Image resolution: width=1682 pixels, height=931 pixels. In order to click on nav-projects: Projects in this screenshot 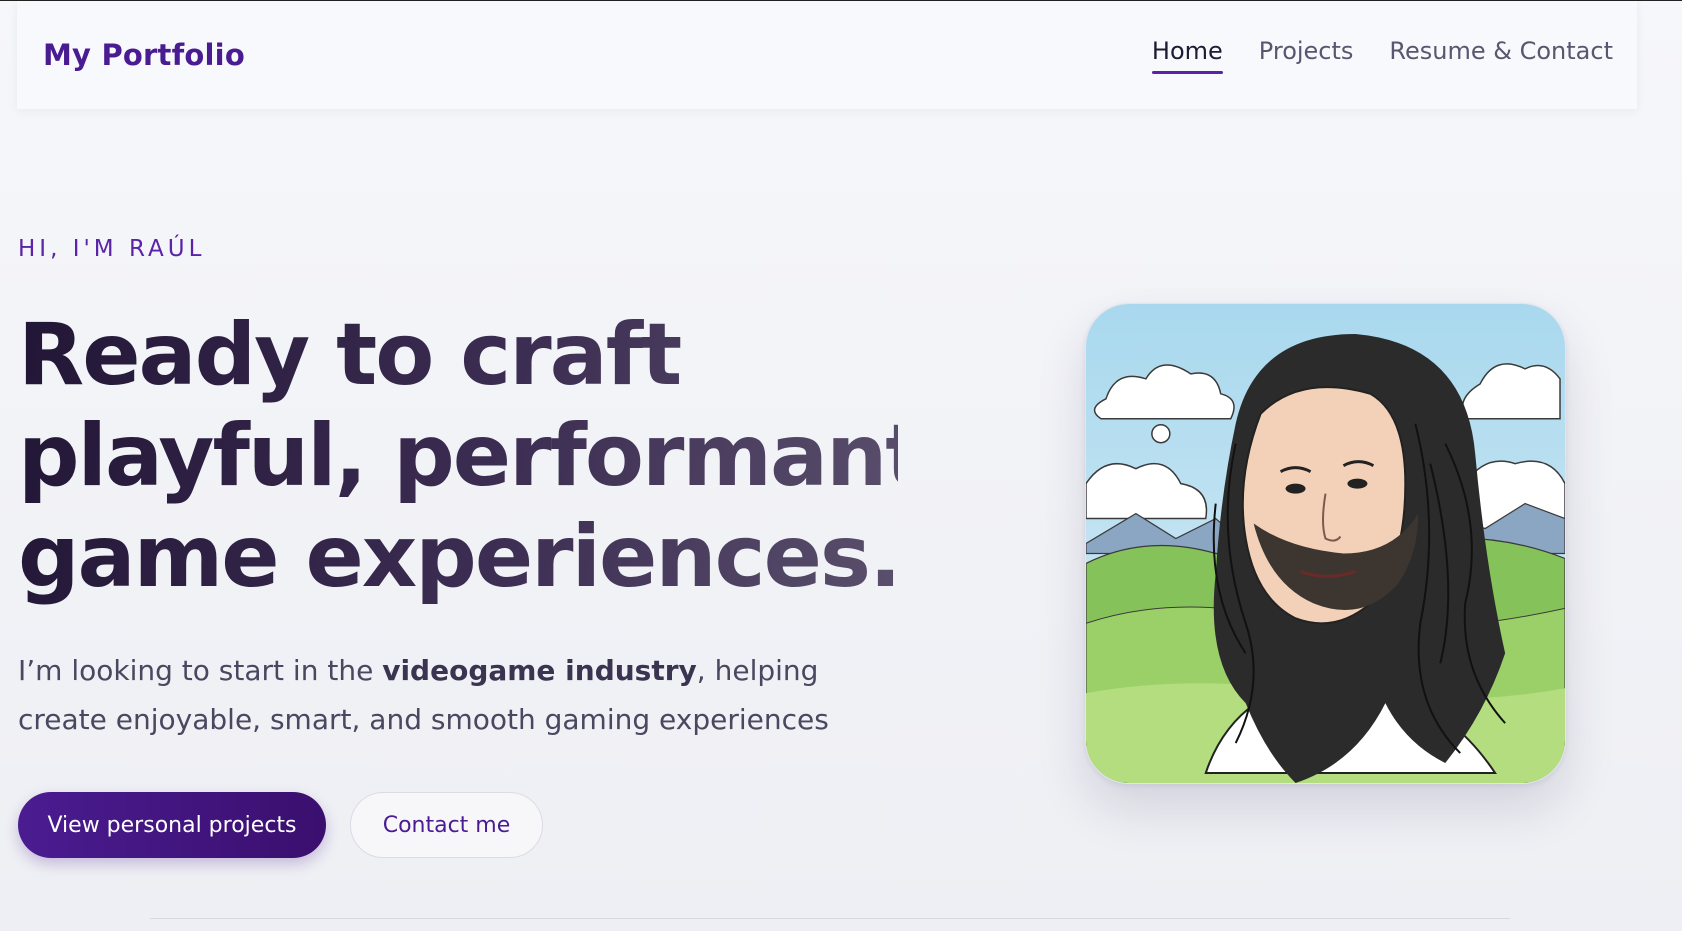, I will do `click(1306, 55)`.